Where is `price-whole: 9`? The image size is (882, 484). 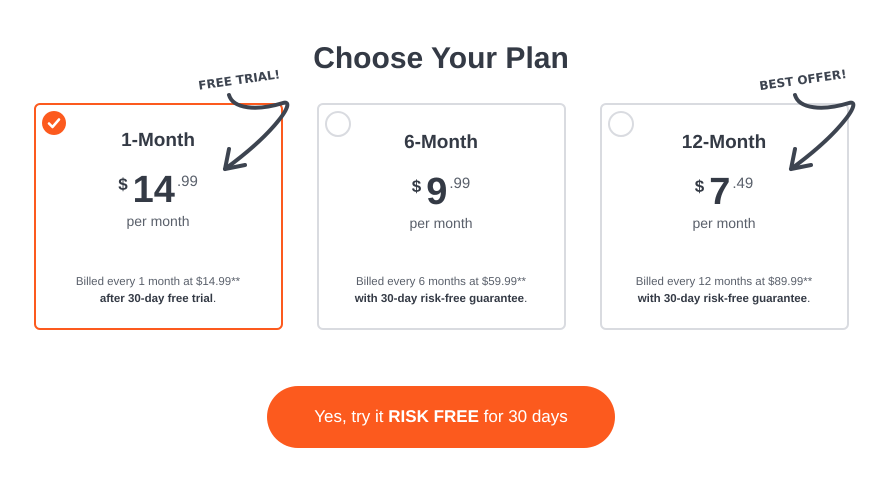 price-whole: 9 is located at coordinates (437, 192).